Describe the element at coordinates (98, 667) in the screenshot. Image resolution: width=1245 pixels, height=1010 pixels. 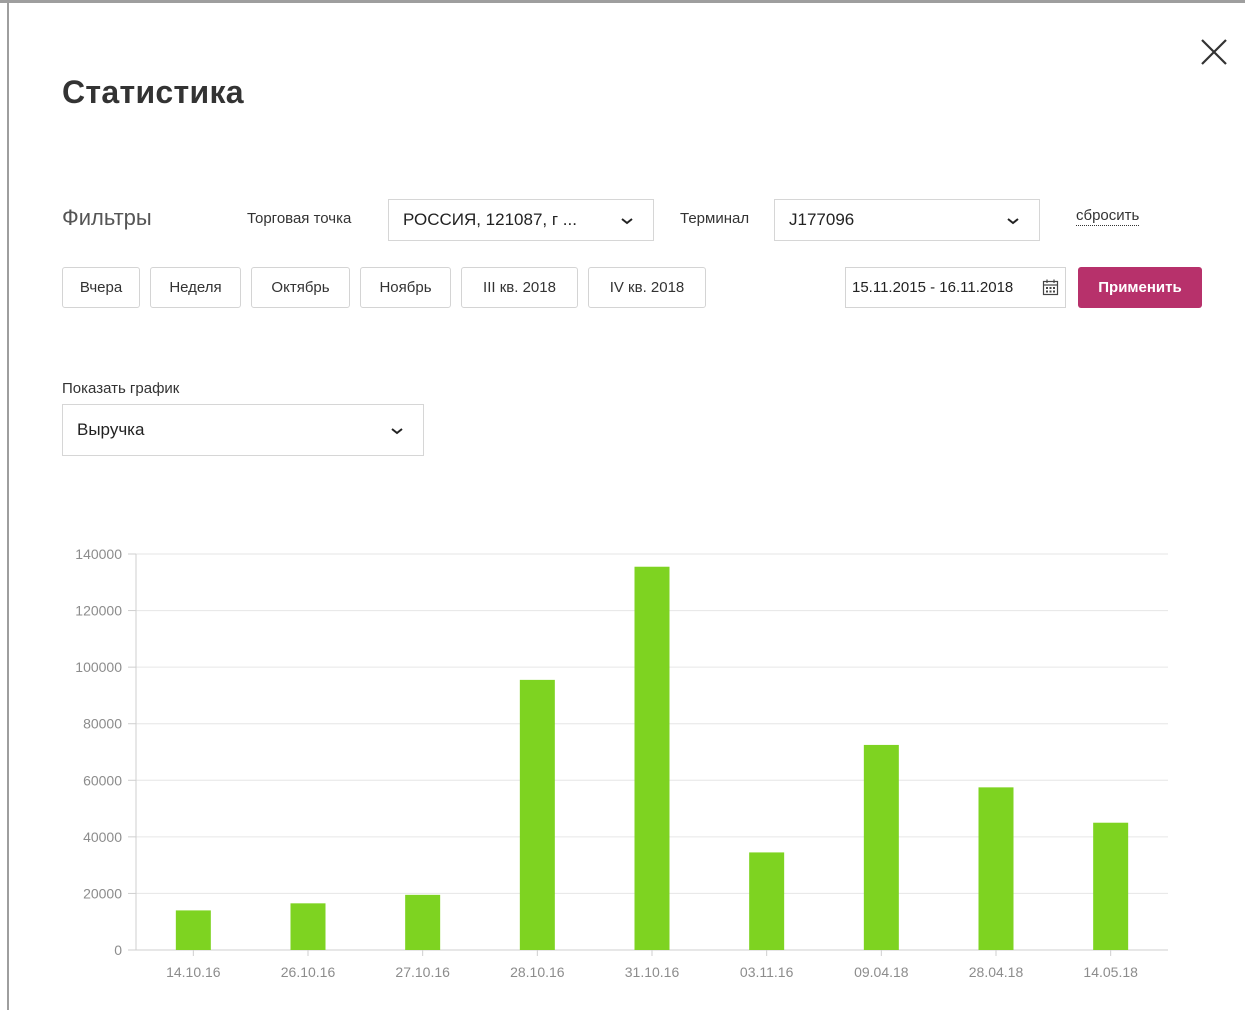
I see `y-tick-label: 100000` at that location.